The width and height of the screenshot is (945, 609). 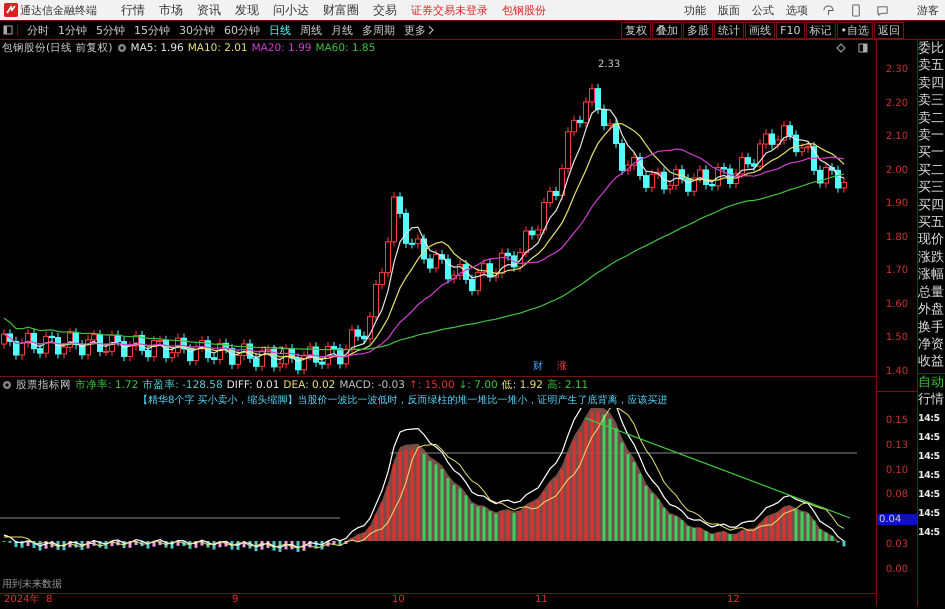 What do you see at coordinates (311, 30) in the screenshot?
I see `period-tab: 周线` at bounding box center [311, 30].